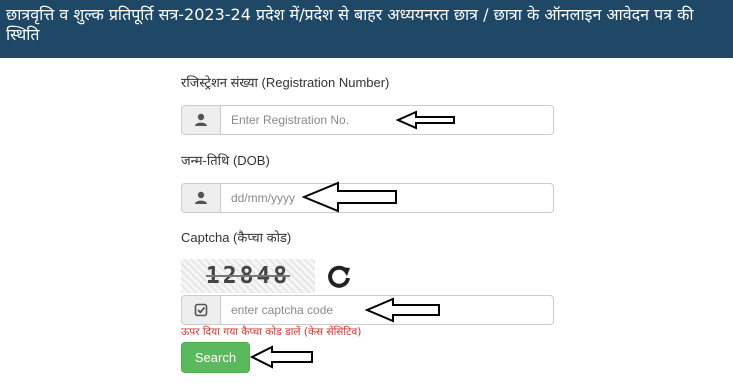 Image resolution: width=733 pixels, height=391 pixels. I want to click on check-square-icon, so click(201, 310).